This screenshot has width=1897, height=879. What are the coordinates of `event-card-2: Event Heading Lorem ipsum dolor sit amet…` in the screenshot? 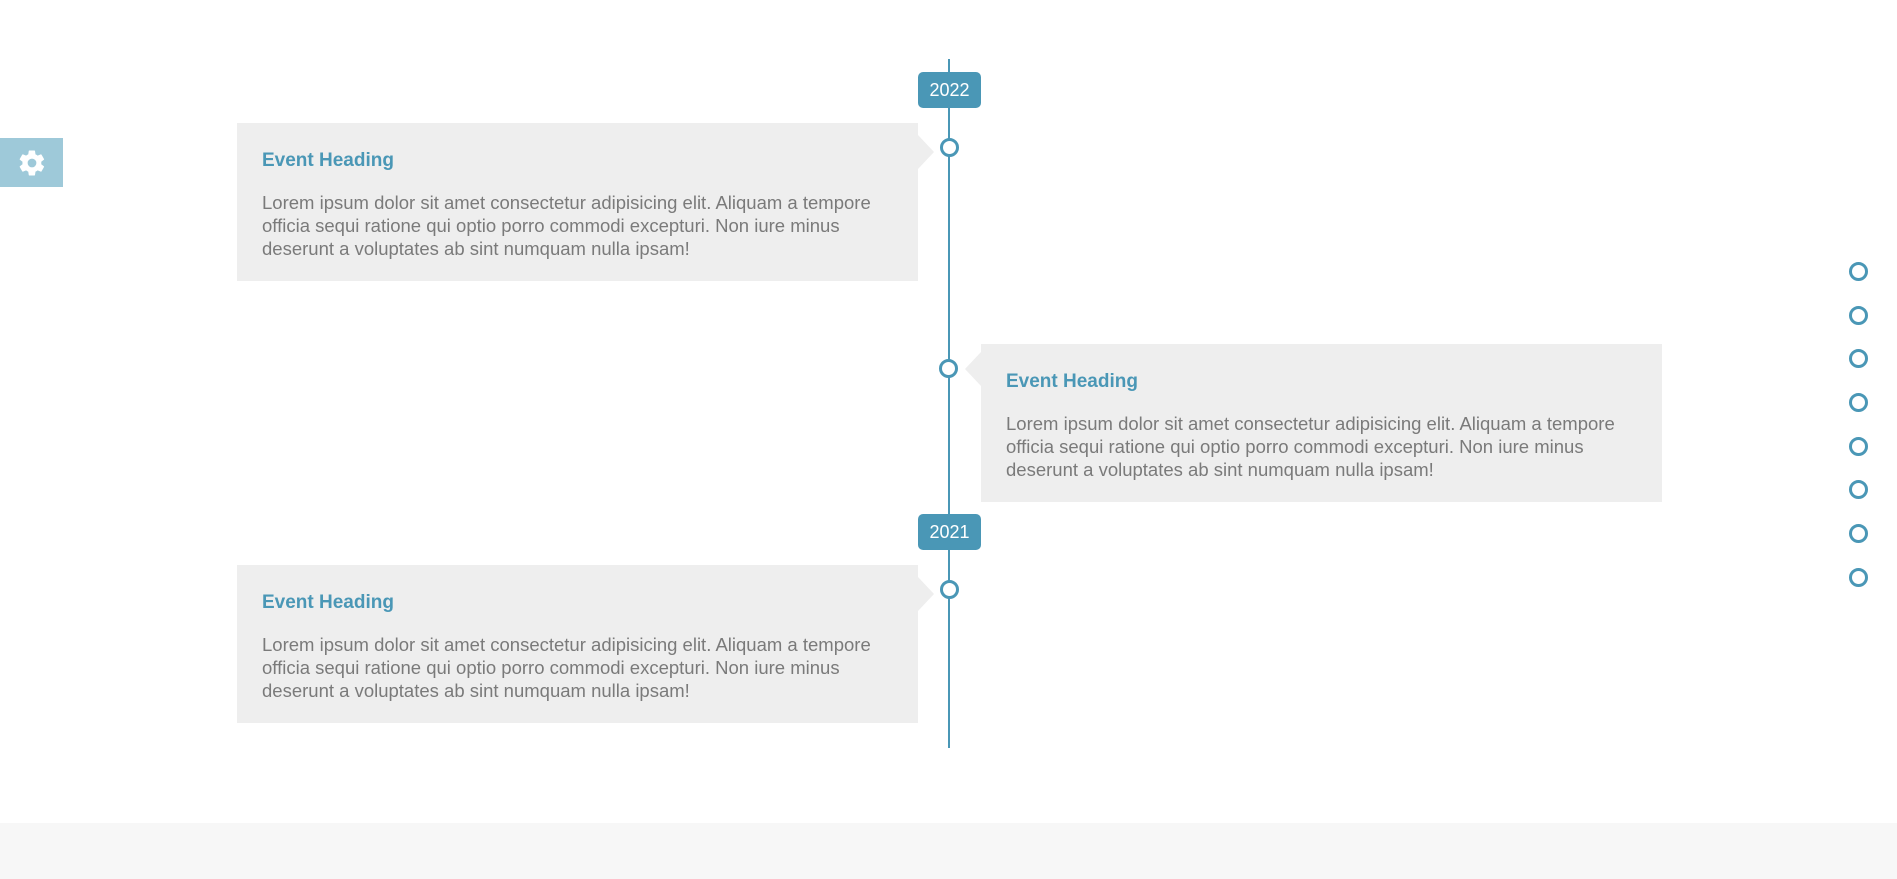 It's located at (1313, 423).